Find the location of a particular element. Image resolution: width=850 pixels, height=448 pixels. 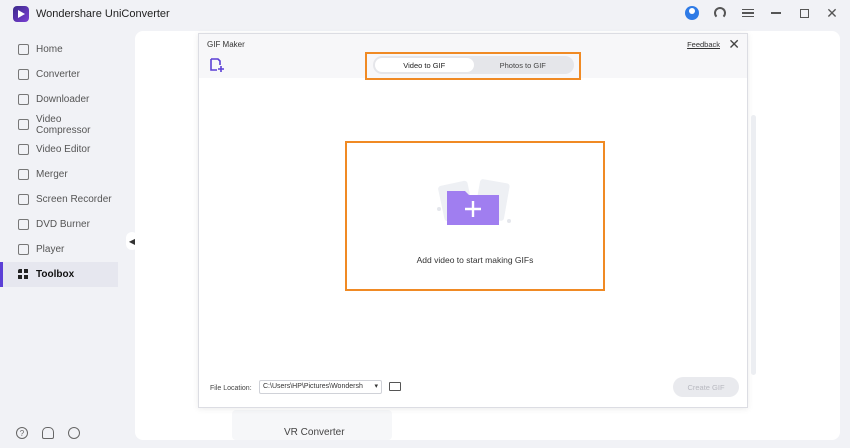

file-location-select: C:\Users\HP\Pictures\Wondersh ▾ is located at coordinates (320, 387).